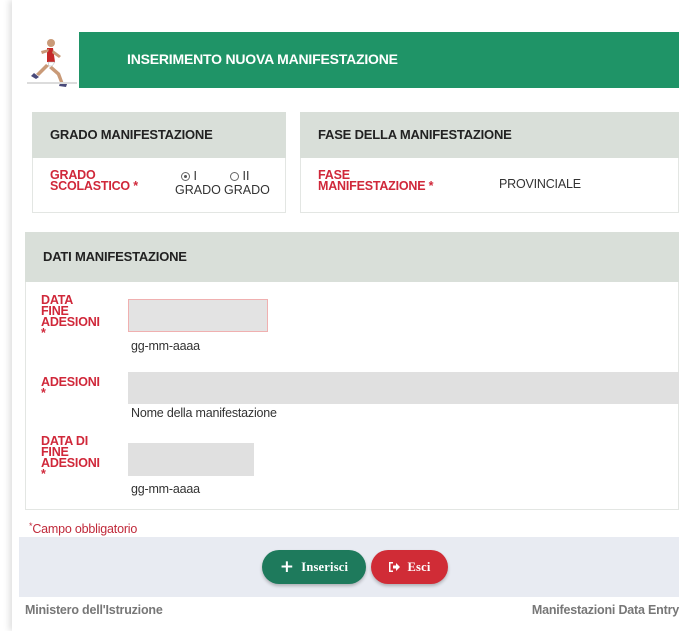 Image resolution: width=691 pixels, height=631 pixels. Describe the element at coordinates (198, 315) in the screenshot. I see `data-fine-adesioni-input` at that location.